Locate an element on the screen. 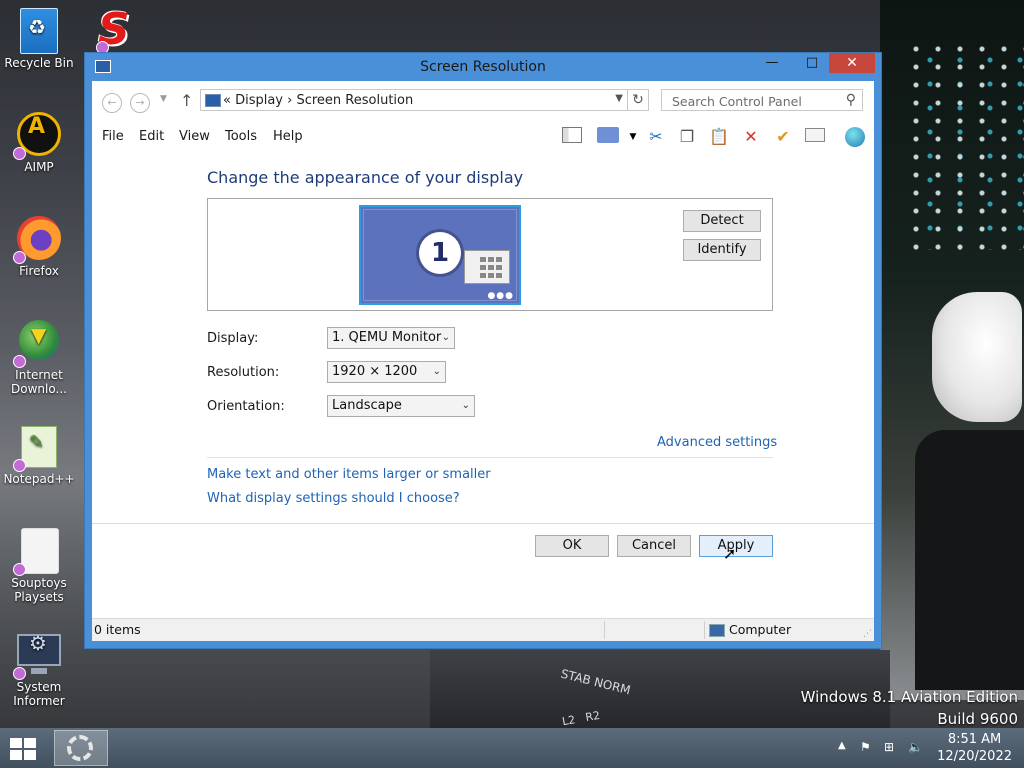  resolution-label: Resolution: is located at coordinates (243, 372).